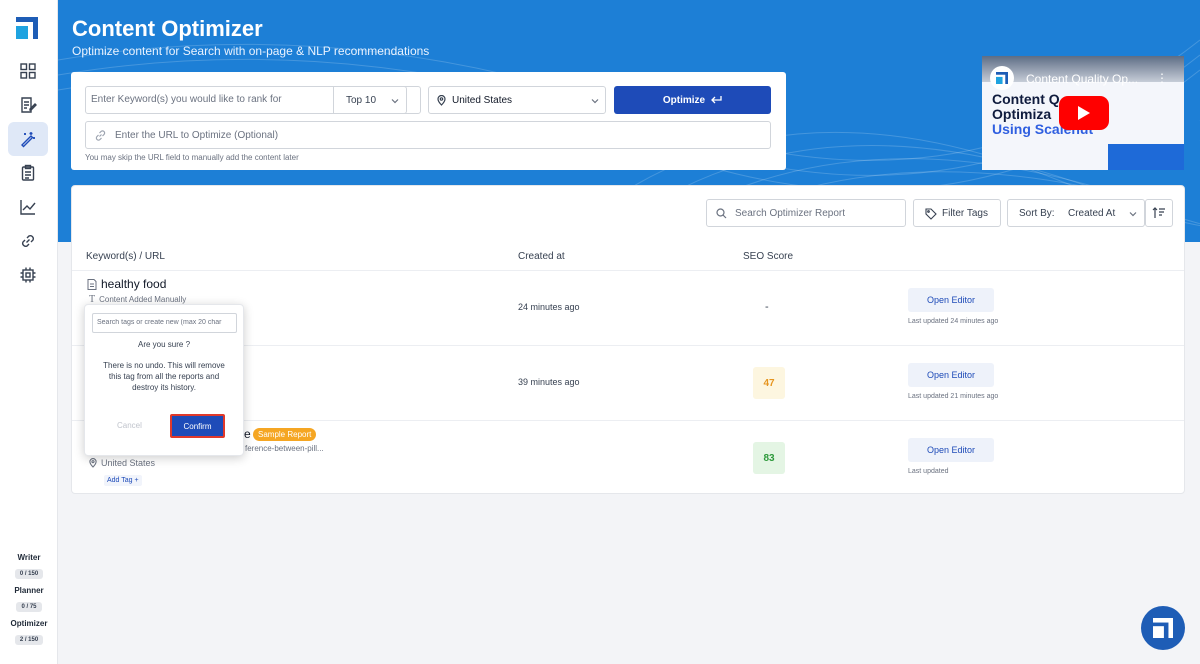  I want to click on search-icon, so click(721, 213).